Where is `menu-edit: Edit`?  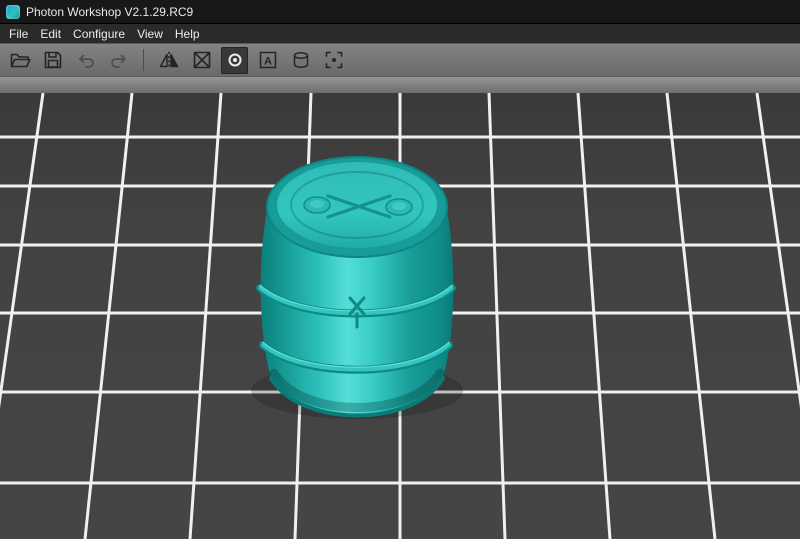 menu-edit: Edit is located at coordinates (50, 33).